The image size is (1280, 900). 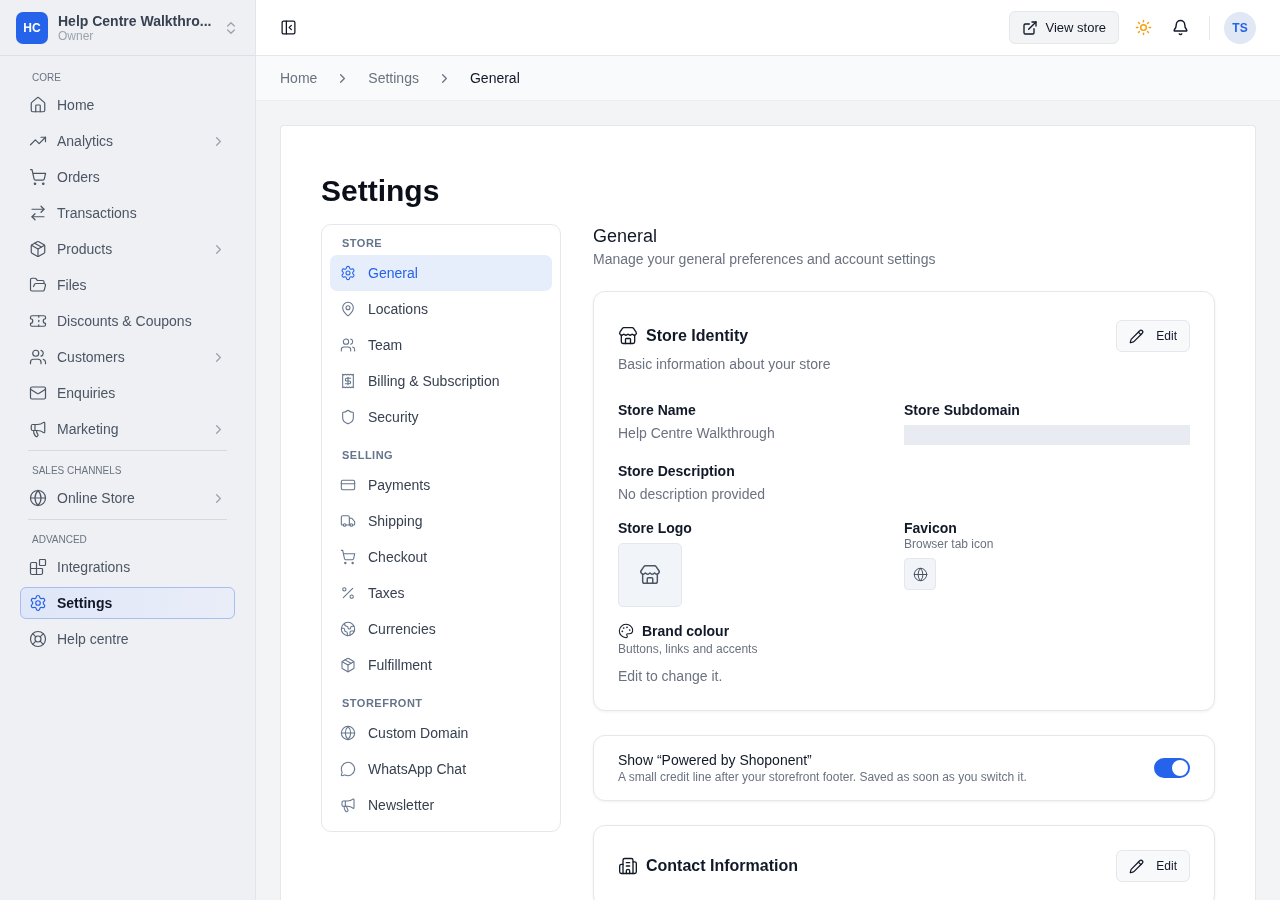 What do you see at coordinates (127, 105) in the screenshot?
I see `sidebar-item: Home` at bounding box center [127, 105].